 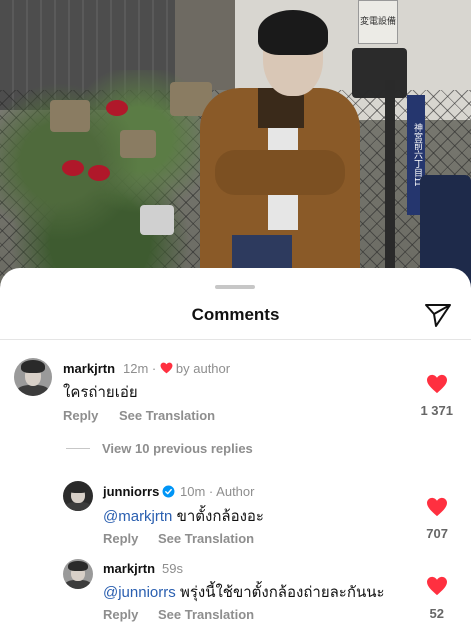 I want to click on sheet-title: Comments, so click(x=235, y=314).